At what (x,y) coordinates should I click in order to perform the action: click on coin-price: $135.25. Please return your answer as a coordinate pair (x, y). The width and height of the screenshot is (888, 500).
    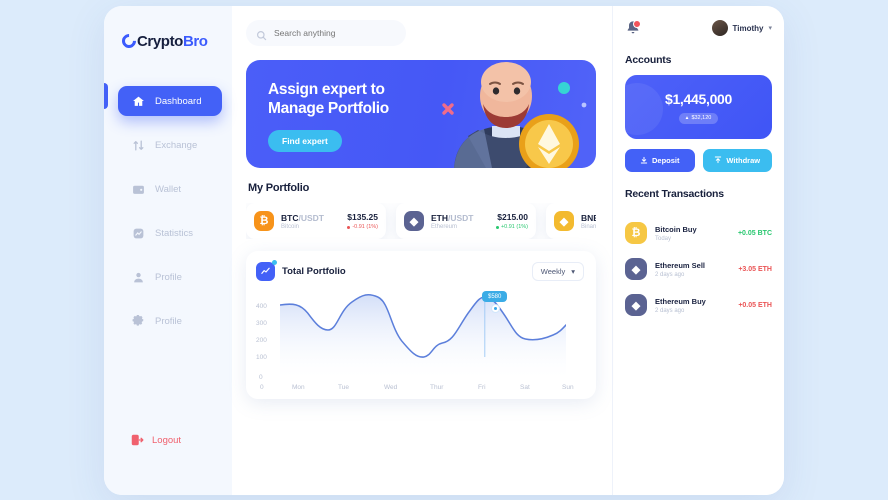
    Looking at the image, I should click on (362, 217).